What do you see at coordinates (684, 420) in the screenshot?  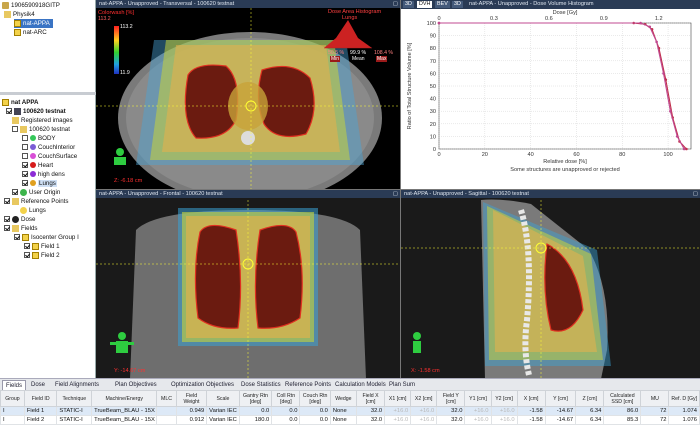 I see `table-cell: 1.076` at bounding box center [684, 420].